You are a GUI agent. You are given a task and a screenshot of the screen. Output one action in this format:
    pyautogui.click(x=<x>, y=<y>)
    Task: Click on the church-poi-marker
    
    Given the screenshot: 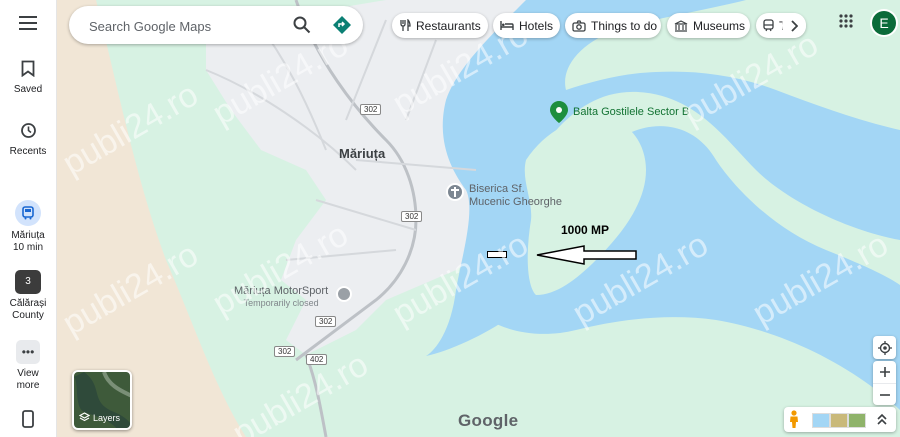 What is the action you would take?
    pyautogui.click(x=455, y=192)
    